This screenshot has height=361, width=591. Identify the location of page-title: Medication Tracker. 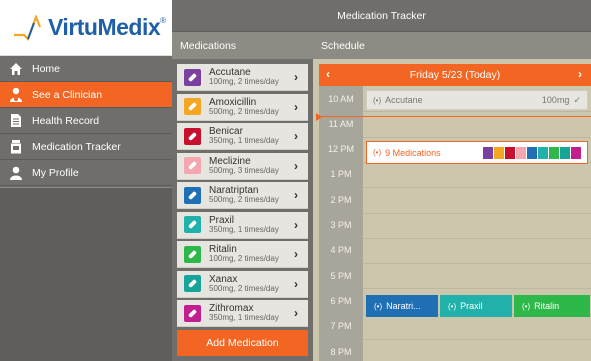
(381, 16).